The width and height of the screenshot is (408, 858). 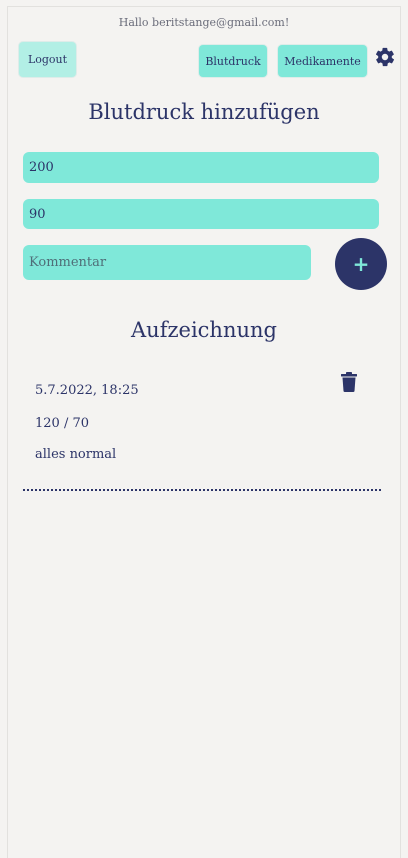 I want to click on trash-icon, so click(x=349, y=382).